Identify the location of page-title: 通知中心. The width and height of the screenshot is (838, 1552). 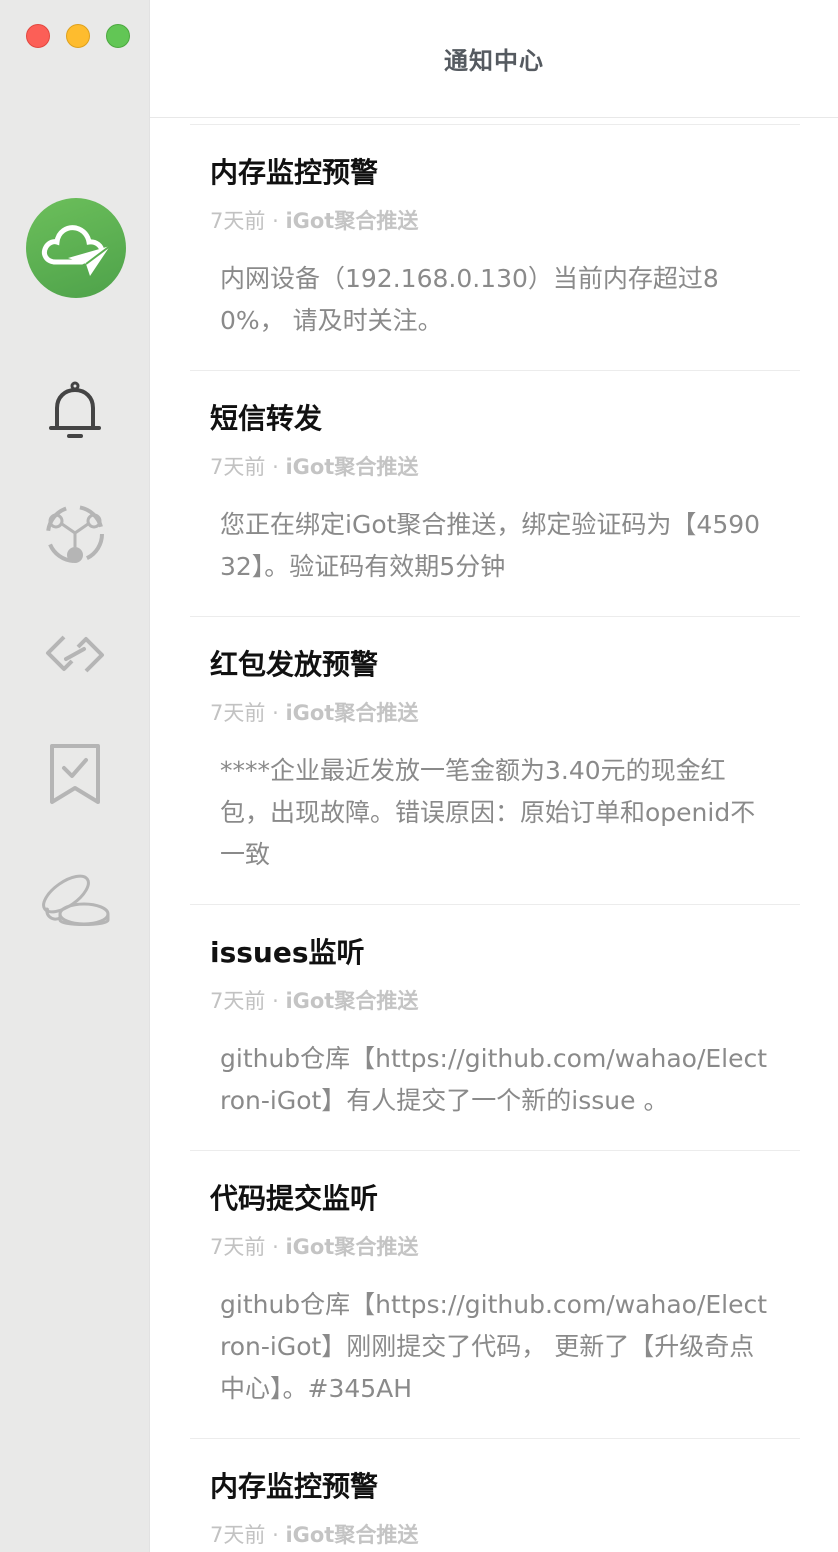
(494, 61).